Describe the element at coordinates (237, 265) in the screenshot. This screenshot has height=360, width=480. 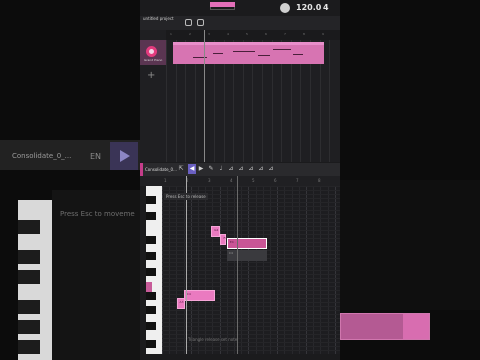
I see `loop-marker` at that location.